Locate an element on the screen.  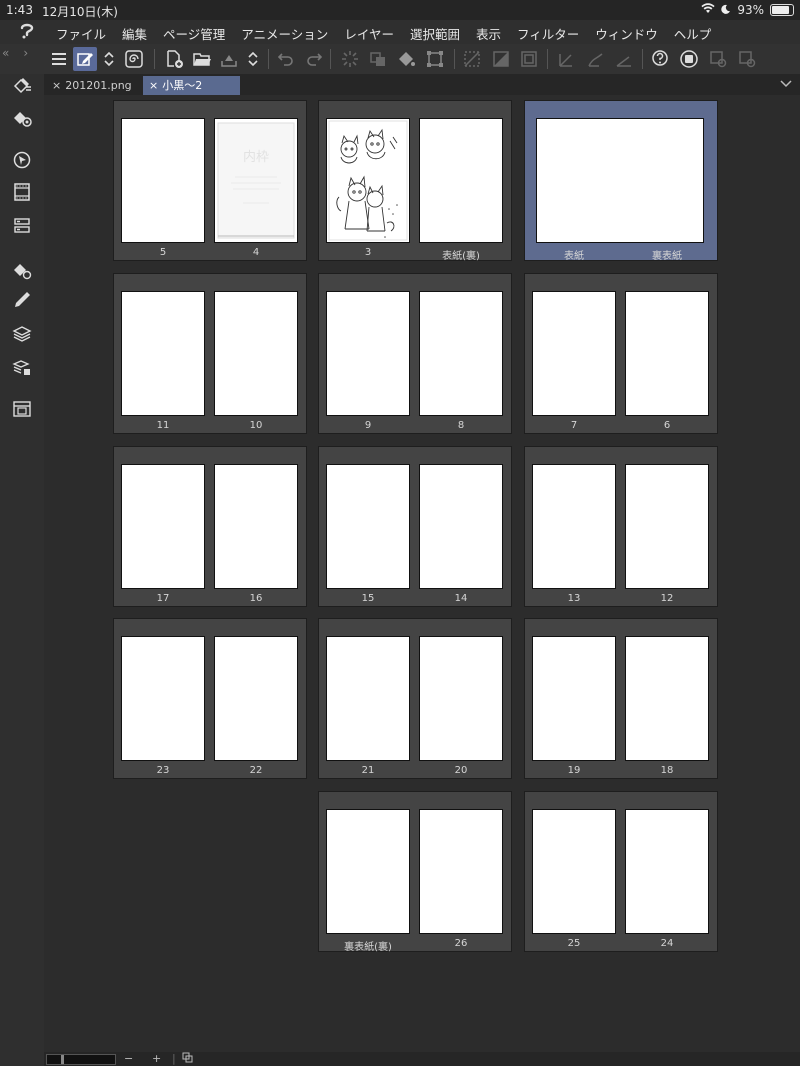
select-border-icon is located at coordinates (529, 59).